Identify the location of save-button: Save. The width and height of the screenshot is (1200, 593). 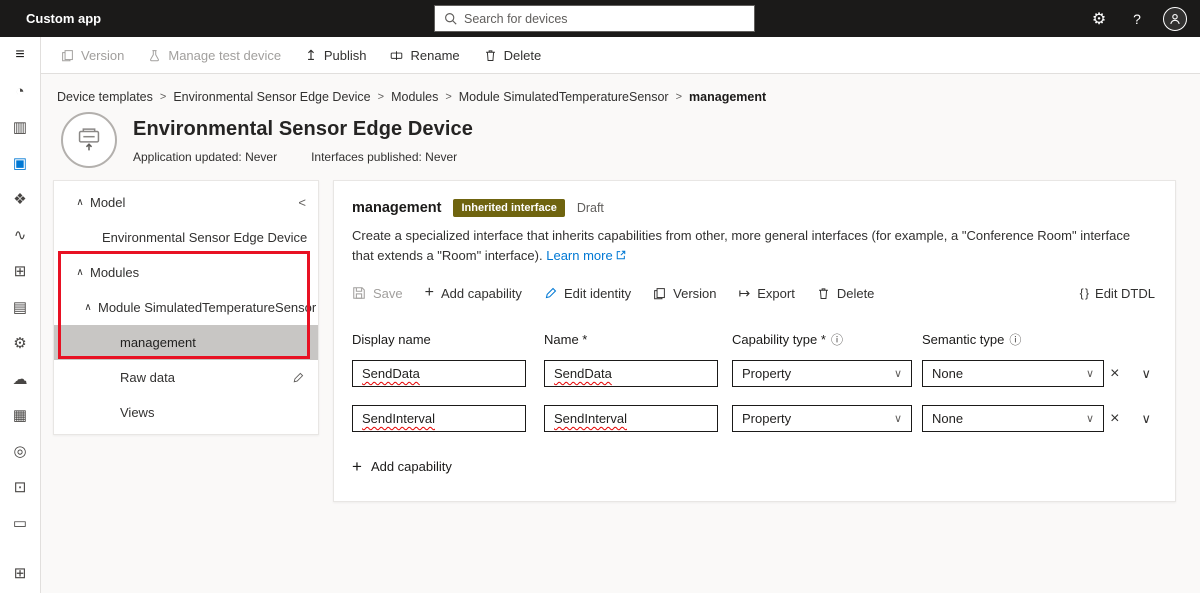
(377, 293).